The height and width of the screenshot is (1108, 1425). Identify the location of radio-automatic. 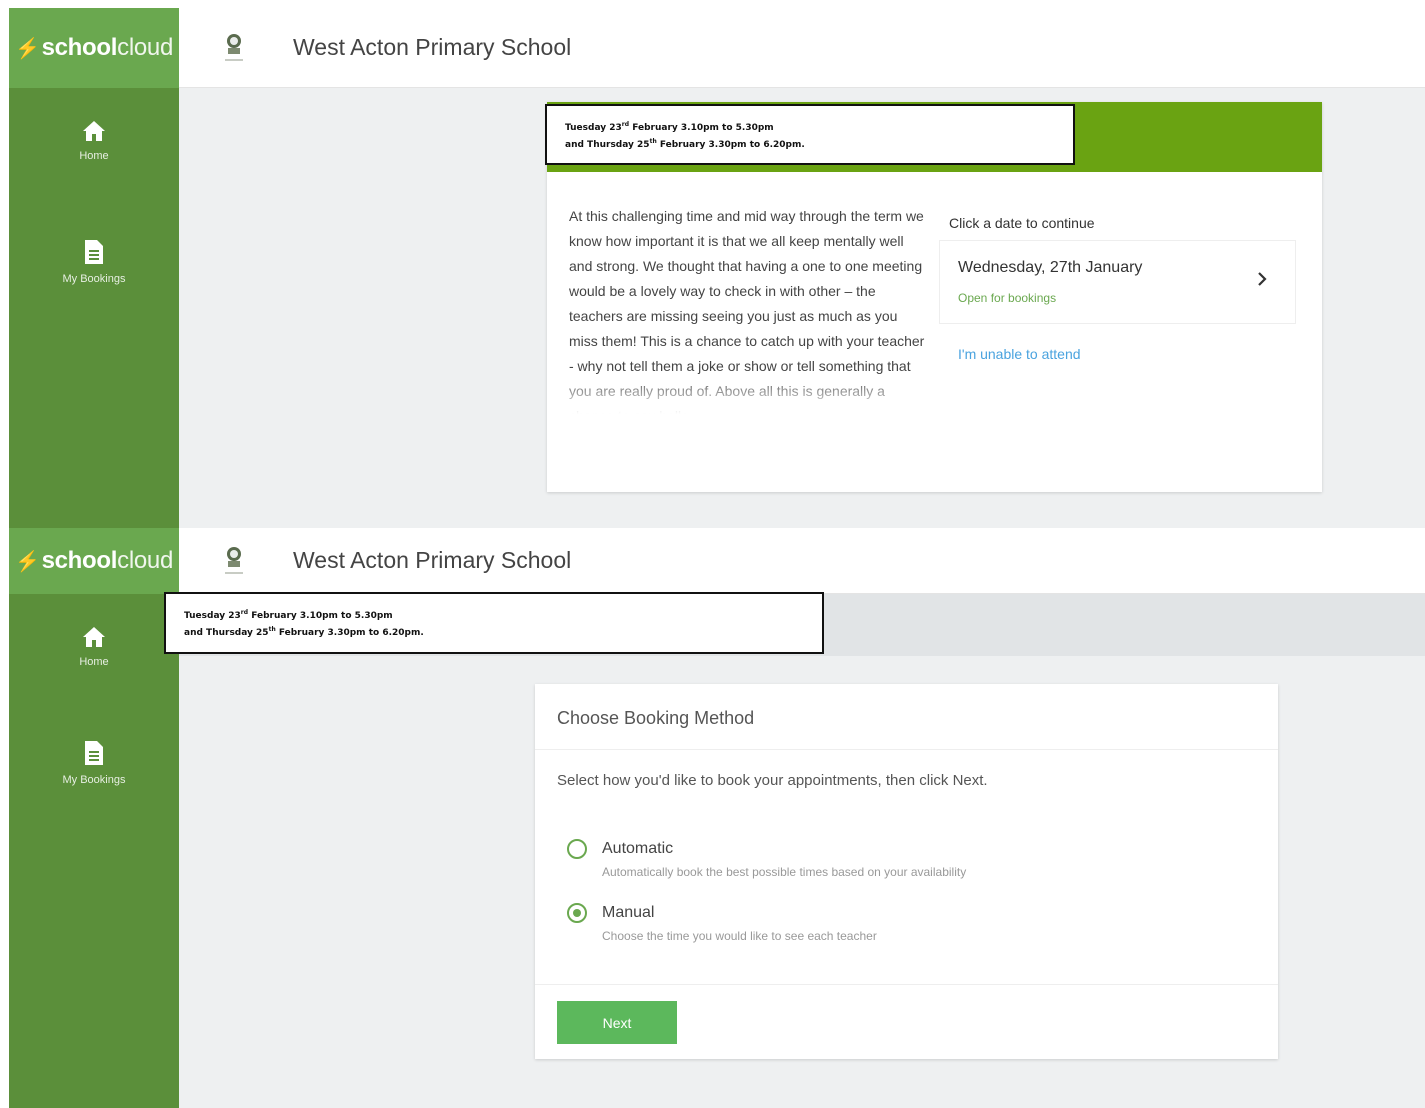
(577, 849).